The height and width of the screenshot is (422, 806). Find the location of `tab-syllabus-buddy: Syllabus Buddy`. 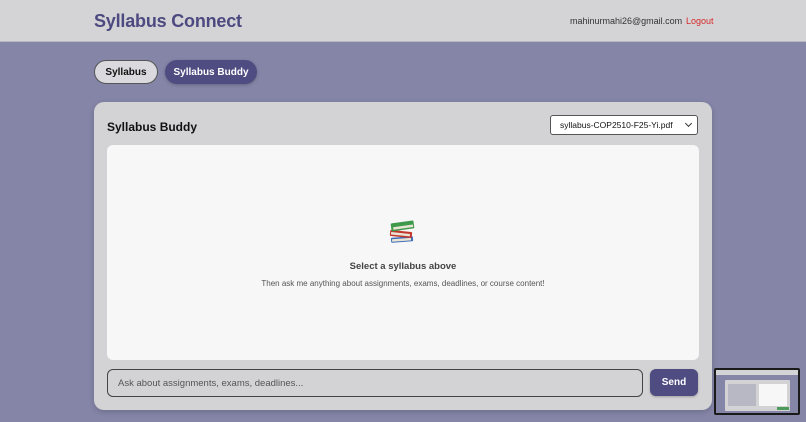

tab-syllabus-buddy: Syllabus Buddy is located at coordinates (211, 72).